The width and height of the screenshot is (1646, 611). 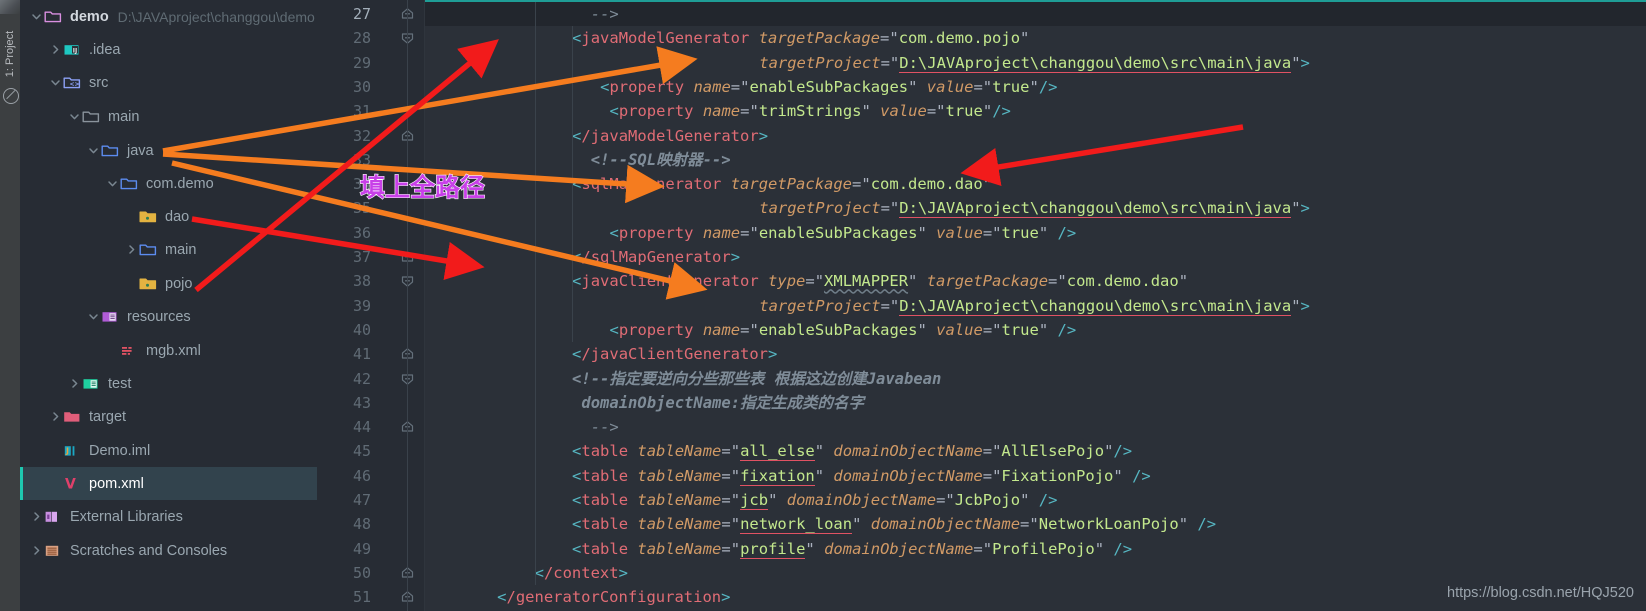 I want to click on tree-item-pojo: pojo, so click(x=168, y=283).